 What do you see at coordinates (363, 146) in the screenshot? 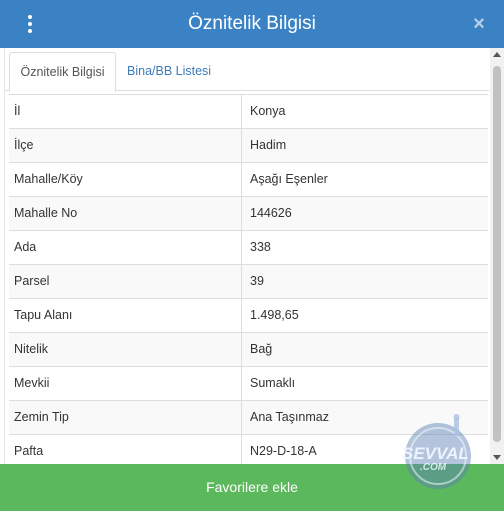
I see `attribute-value: Hadim` at bounding box center [363, 146].